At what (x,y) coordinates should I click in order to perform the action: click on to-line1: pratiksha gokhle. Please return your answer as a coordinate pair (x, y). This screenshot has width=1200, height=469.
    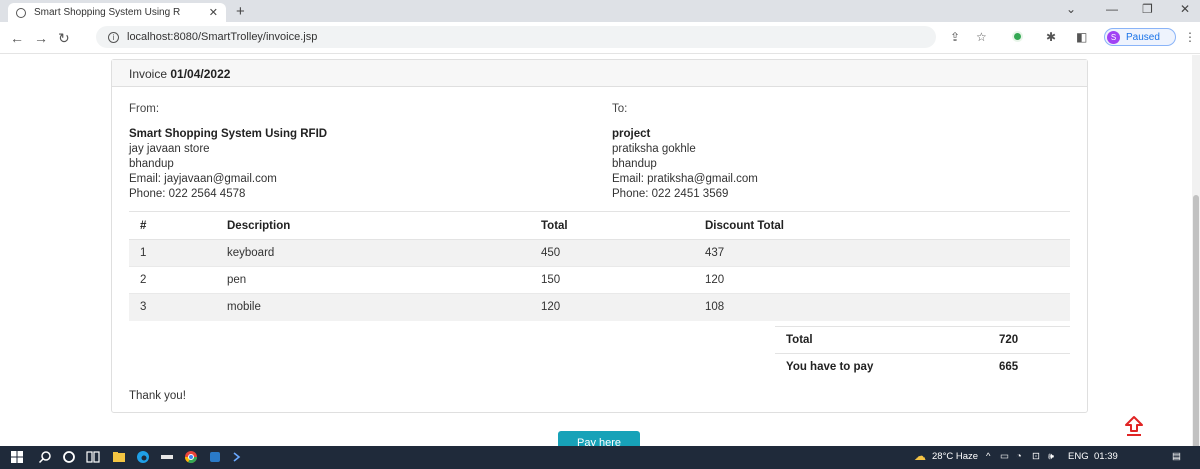
    Looking at the image, I should click on (654, 149).